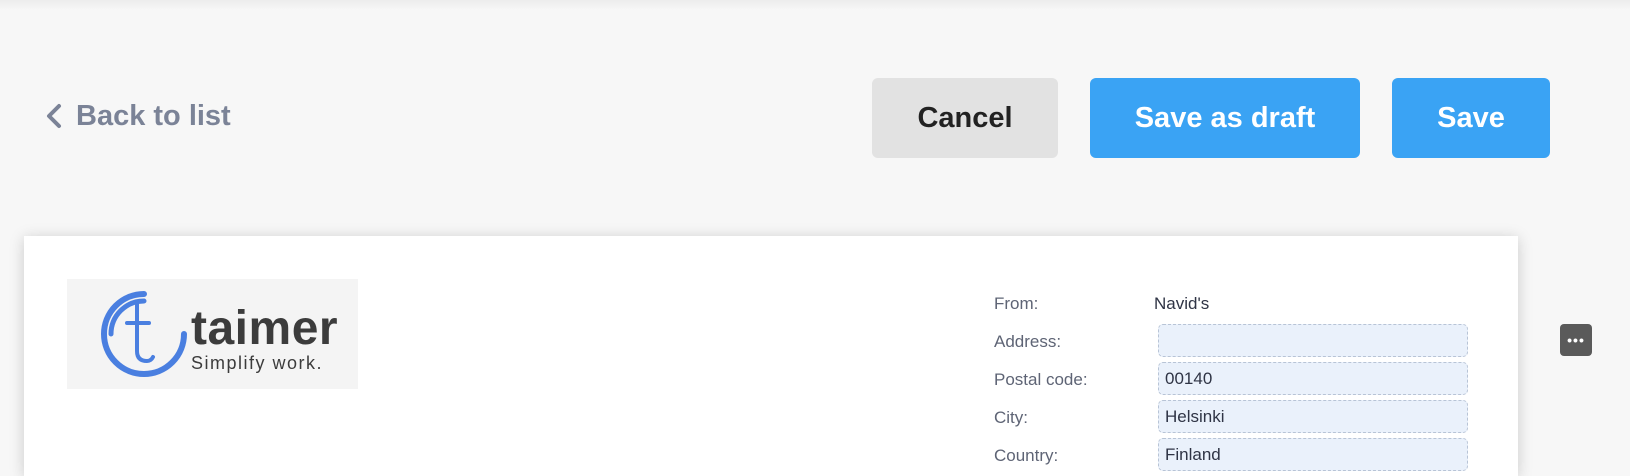 The height and width of the screenshot is (476, 1630). What do you see at coordinates (54, 116) in the screenshot?
I see `chevron-left-icon` at bounding box center [54, 116].